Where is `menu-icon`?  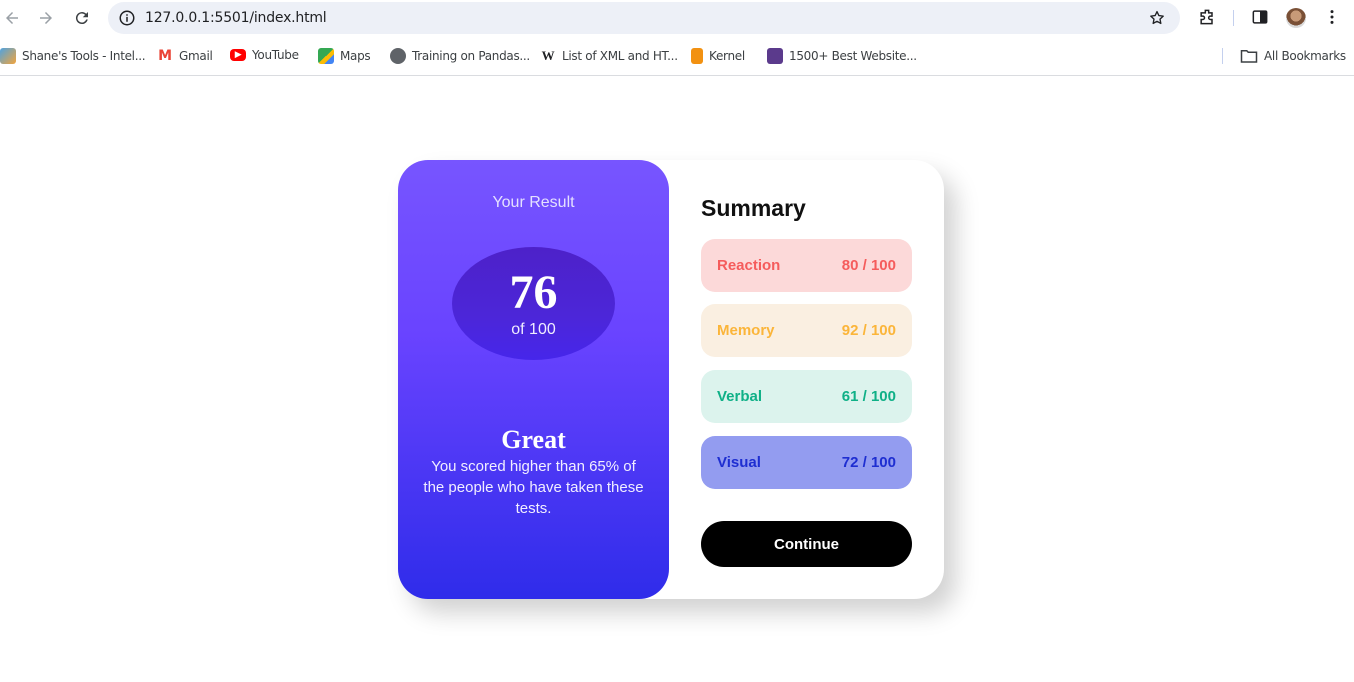
menu-icon is located at coordinates (1332, 17).